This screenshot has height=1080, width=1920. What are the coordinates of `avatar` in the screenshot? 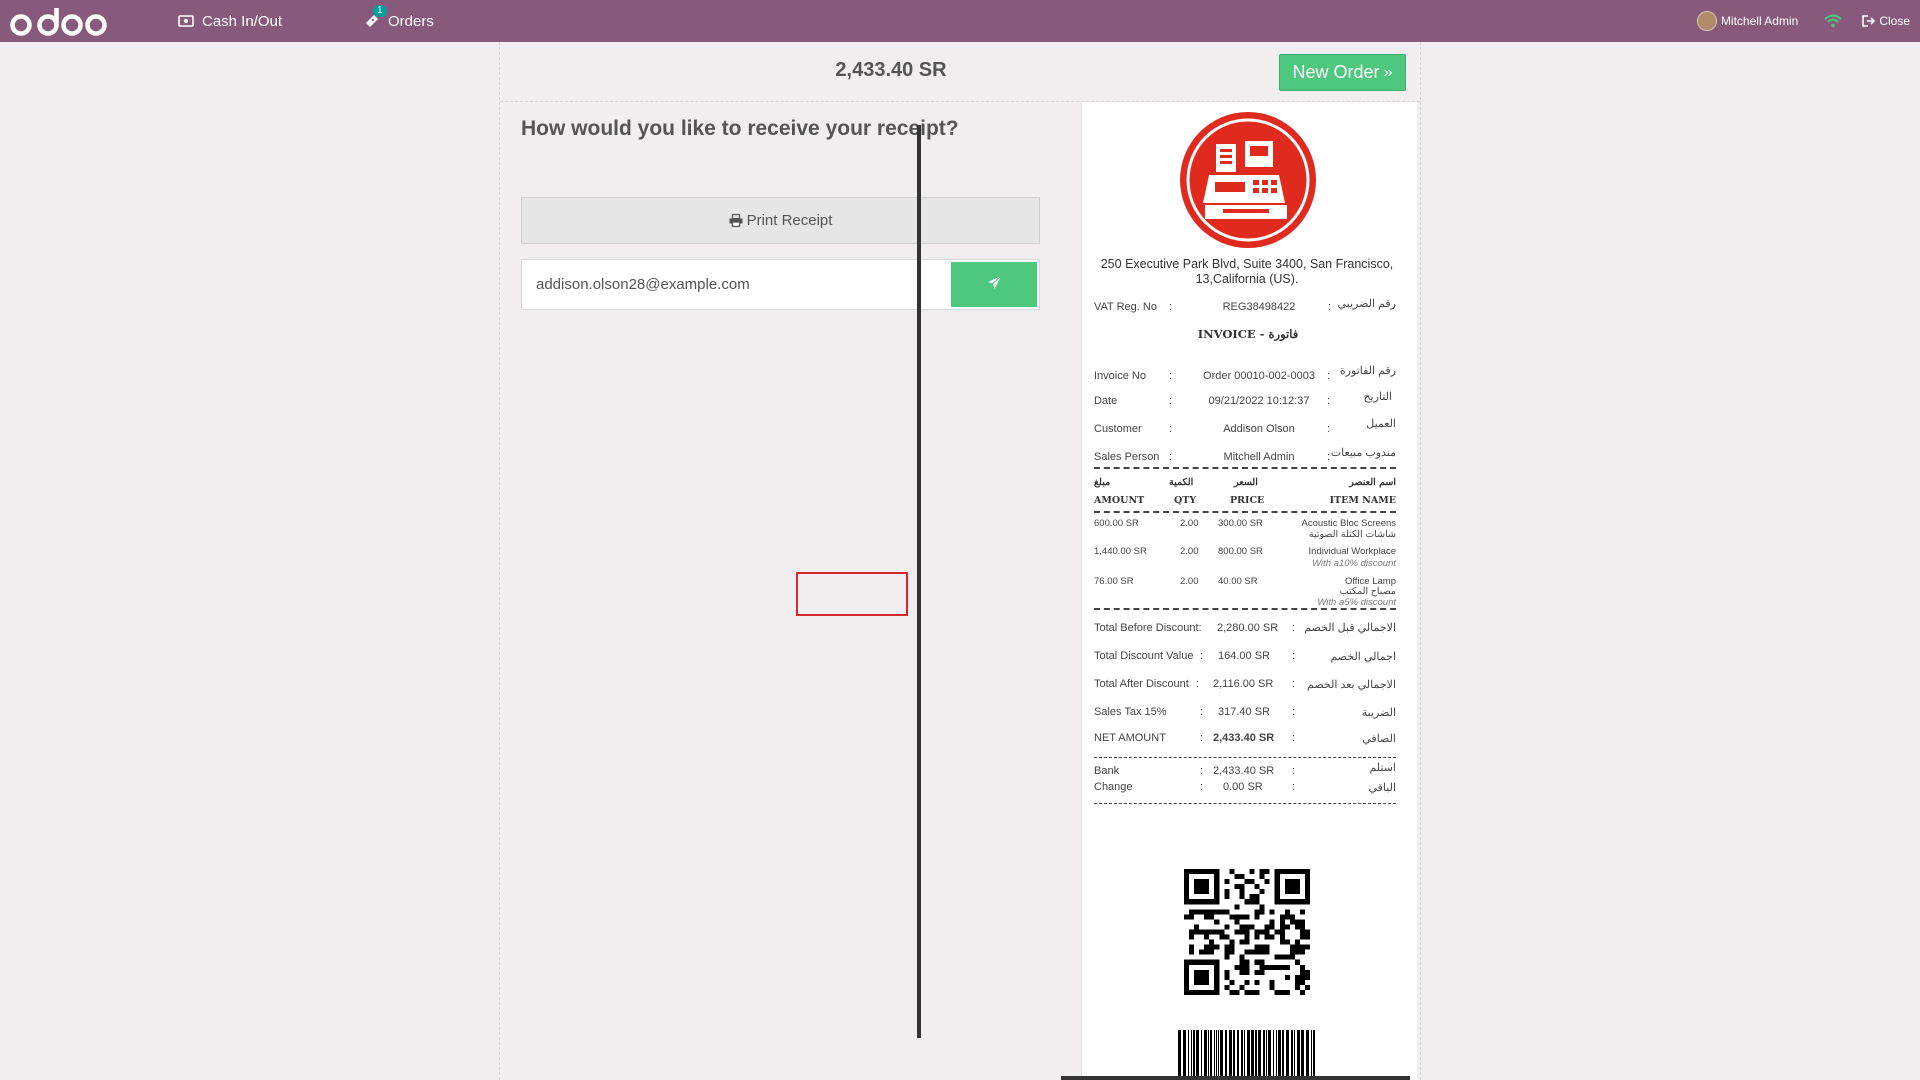 It's located at (1706, 21).